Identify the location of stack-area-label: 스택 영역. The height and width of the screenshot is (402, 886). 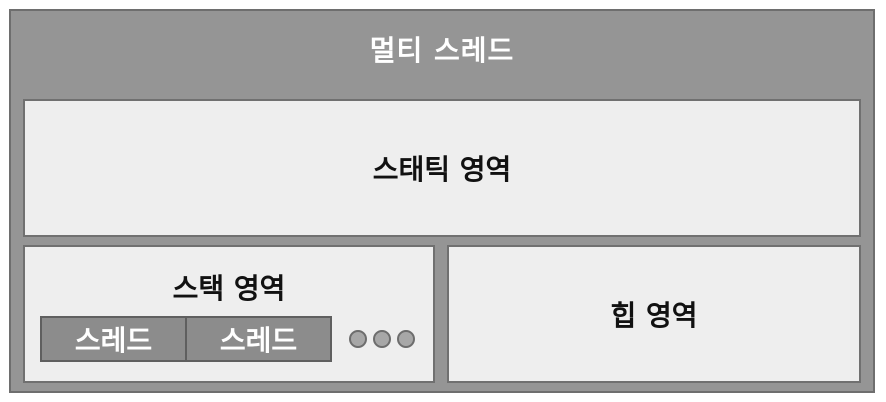
(229, 288).